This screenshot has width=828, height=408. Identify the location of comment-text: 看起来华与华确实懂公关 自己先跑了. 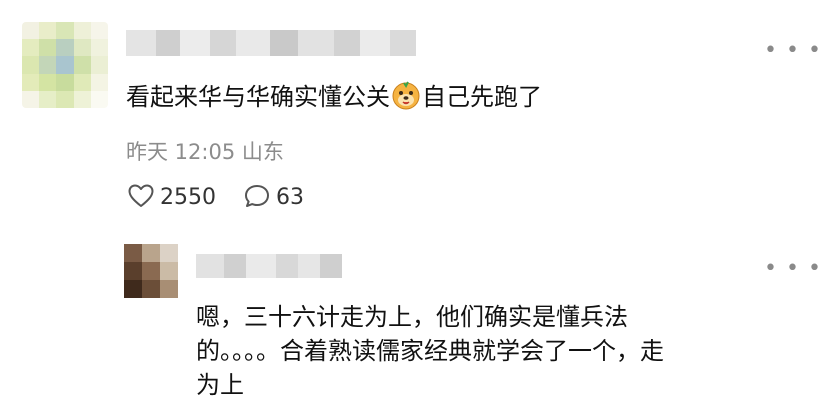
(334, 99).